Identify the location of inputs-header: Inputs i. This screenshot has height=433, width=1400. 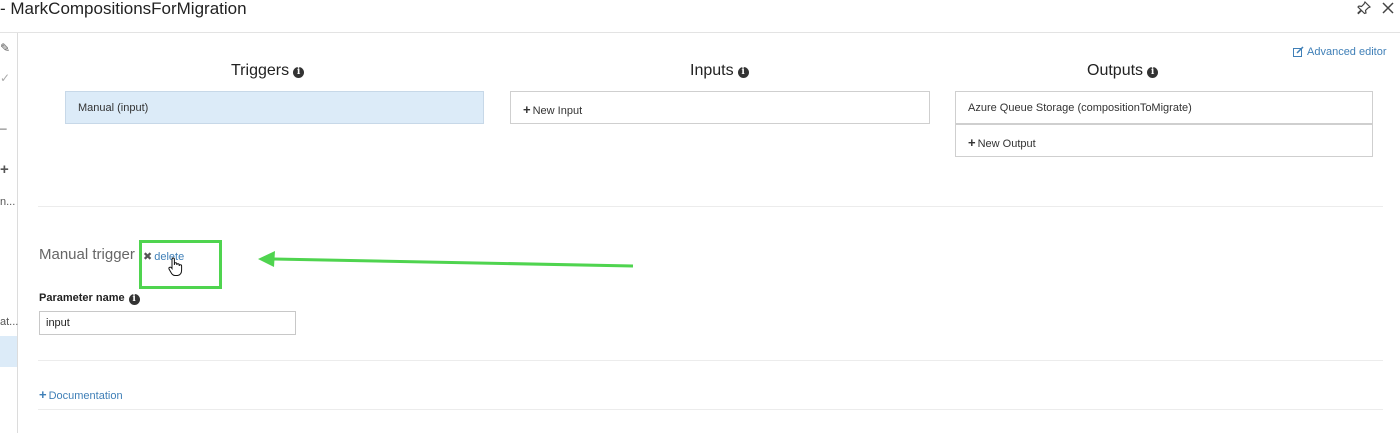
(719, 71).